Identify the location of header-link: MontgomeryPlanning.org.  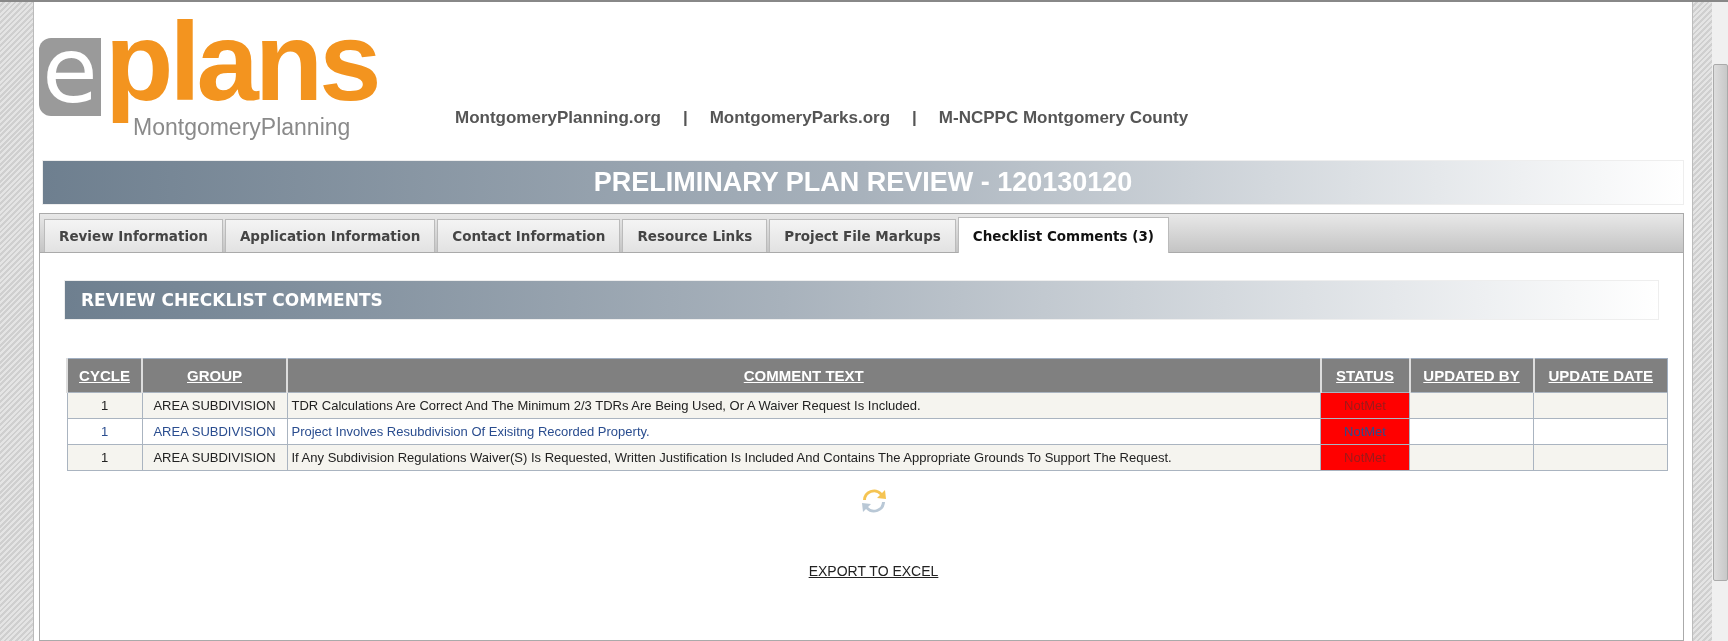
(558, 118).